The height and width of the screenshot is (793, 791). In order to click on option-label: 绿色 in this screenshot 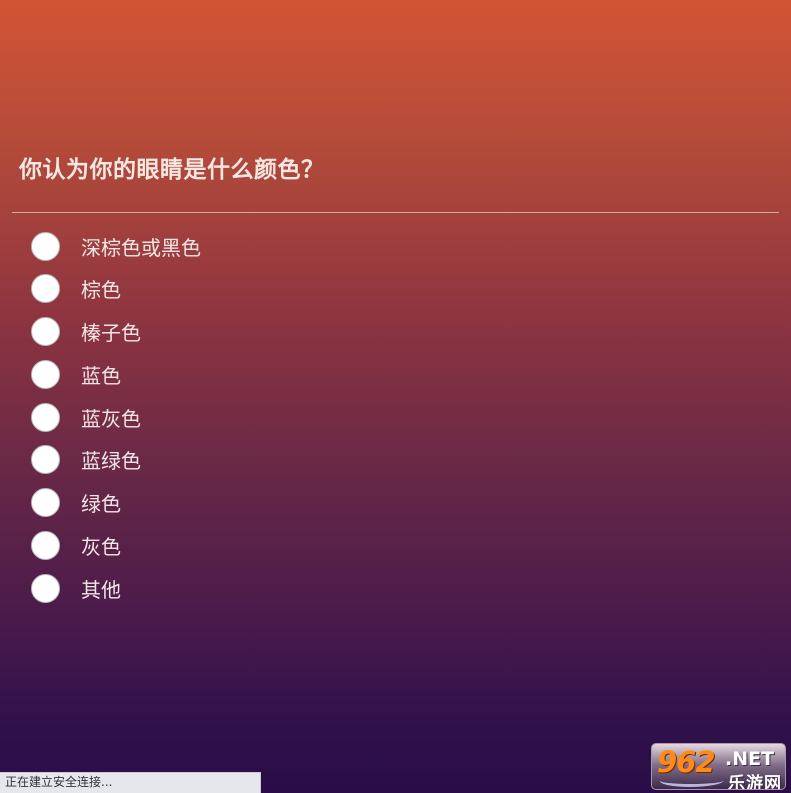, I will do `click(101, 504)`.